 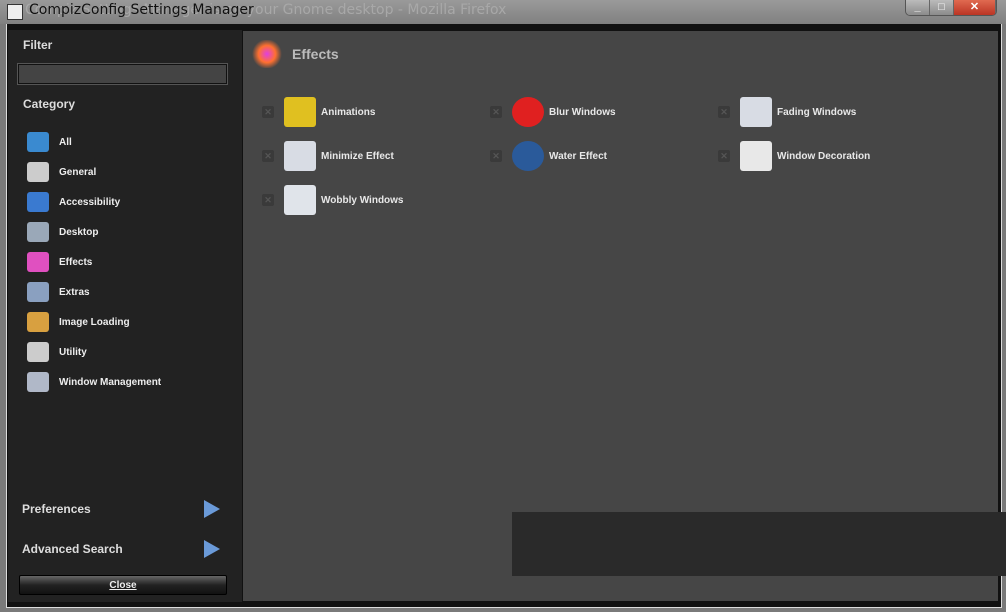 I want to click on palette-icon, so click(x=38, y=322).